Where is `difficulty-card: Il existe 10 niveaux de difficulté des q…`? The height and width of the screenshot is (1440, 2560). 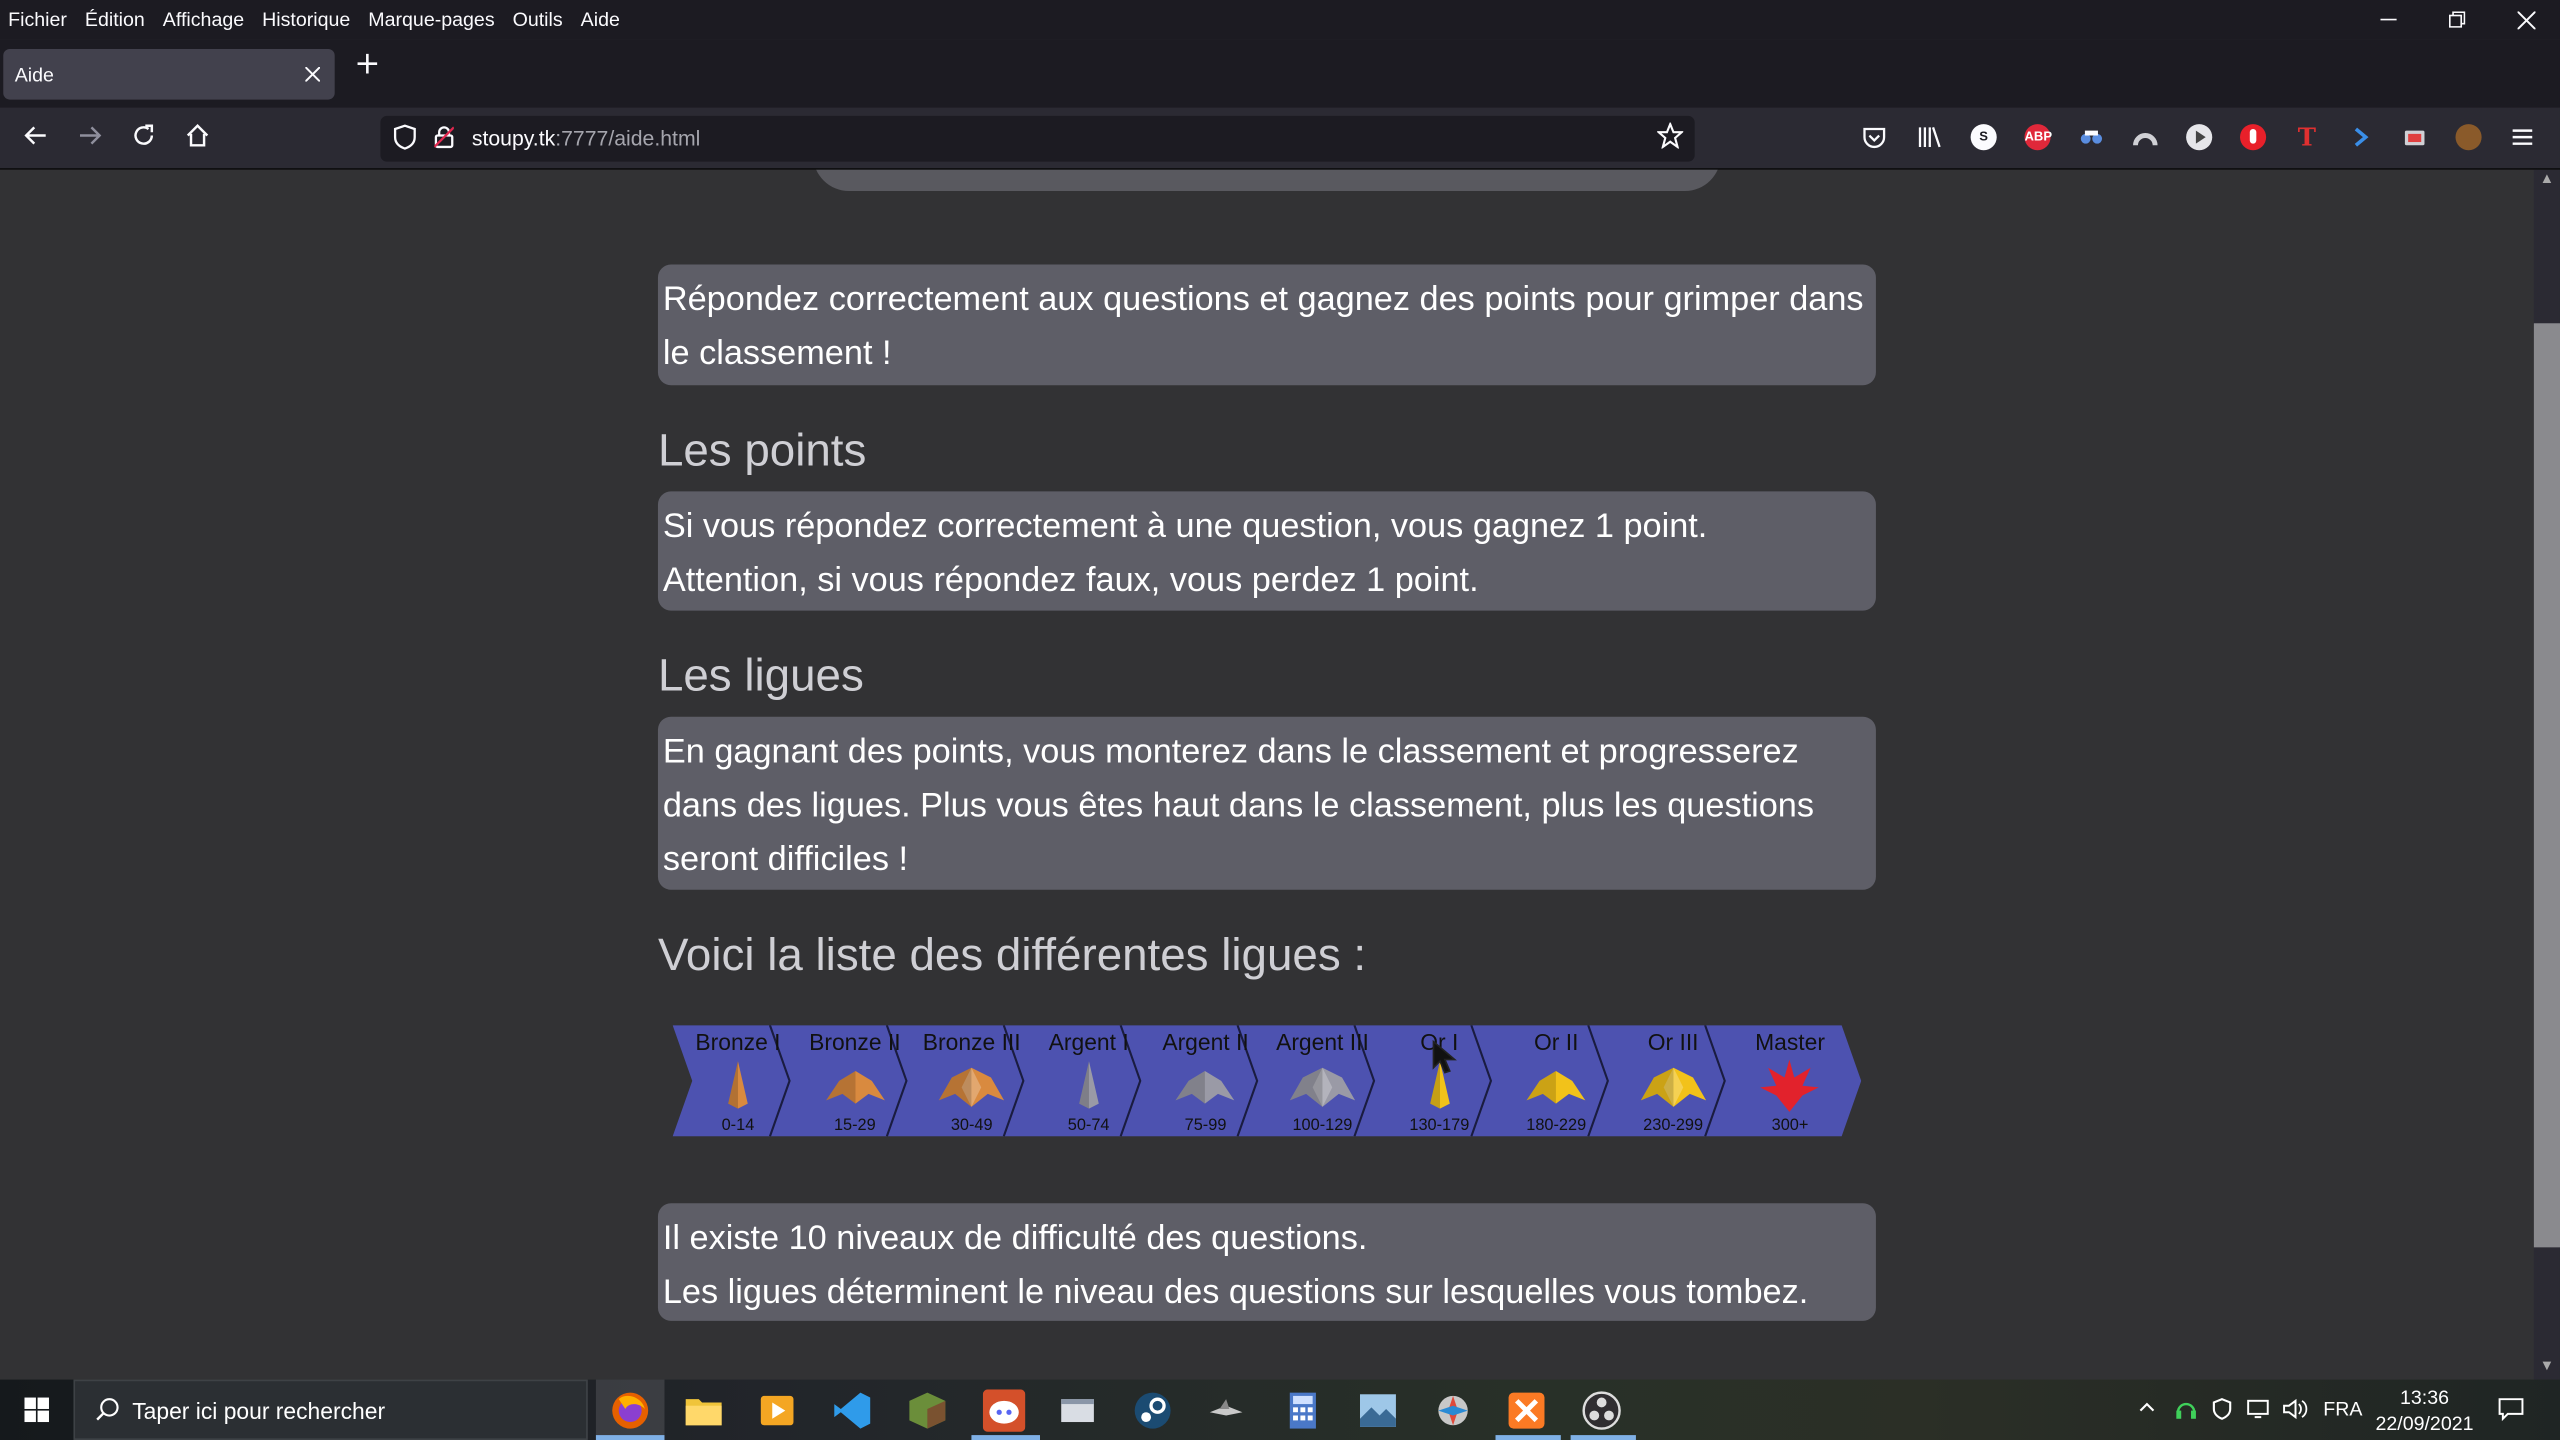 difficulty-card: Il existe 10 niveaux de difficulté des q… is located at coordinates (1266, 1262).